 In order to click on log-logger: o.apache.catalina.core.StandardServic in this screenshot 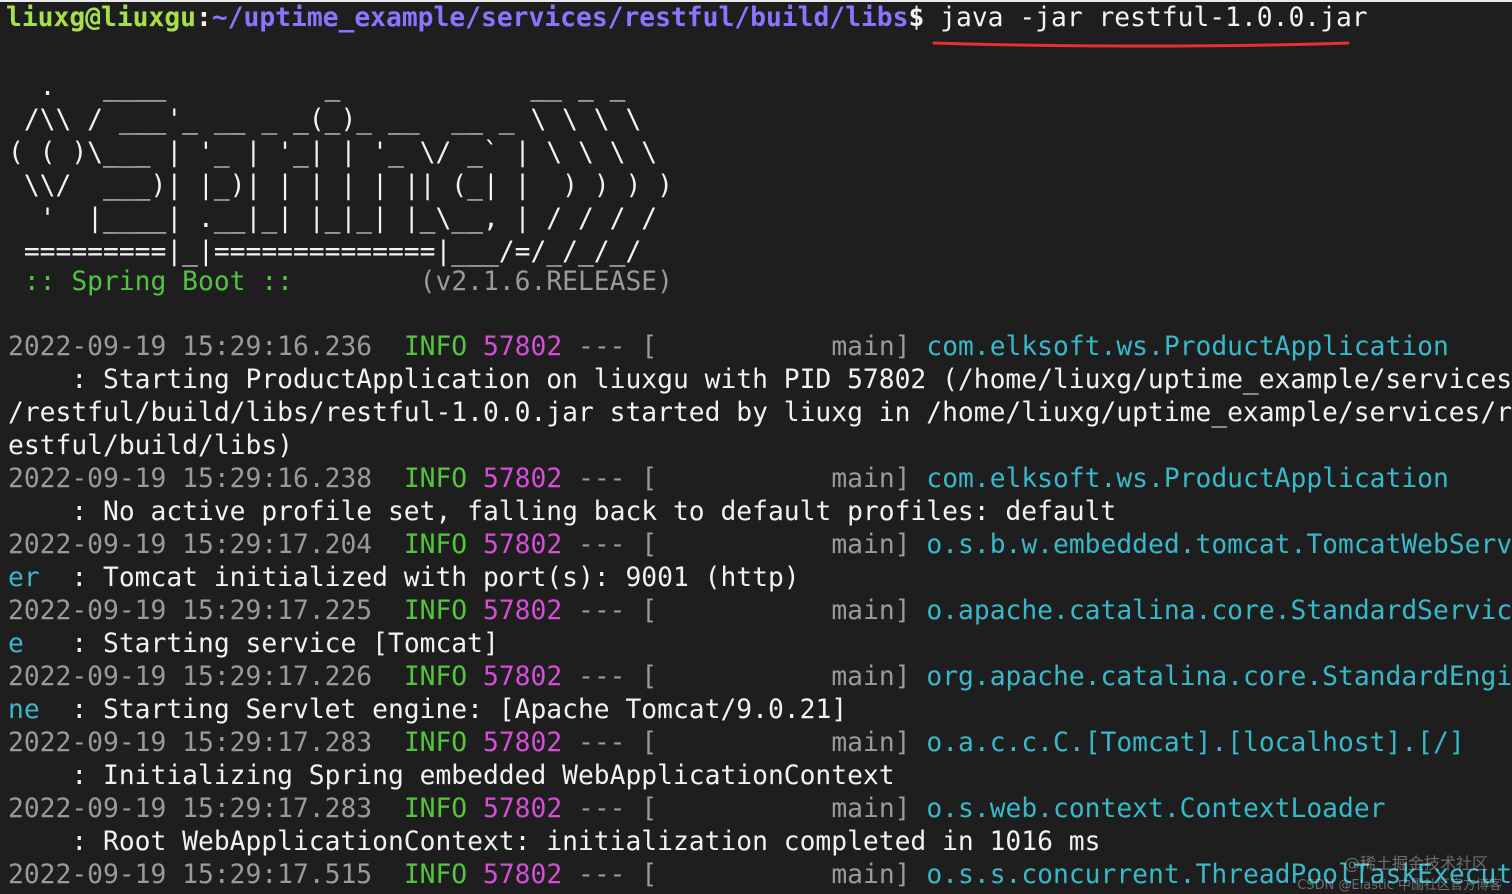, I will do `click(1219, 611)`.